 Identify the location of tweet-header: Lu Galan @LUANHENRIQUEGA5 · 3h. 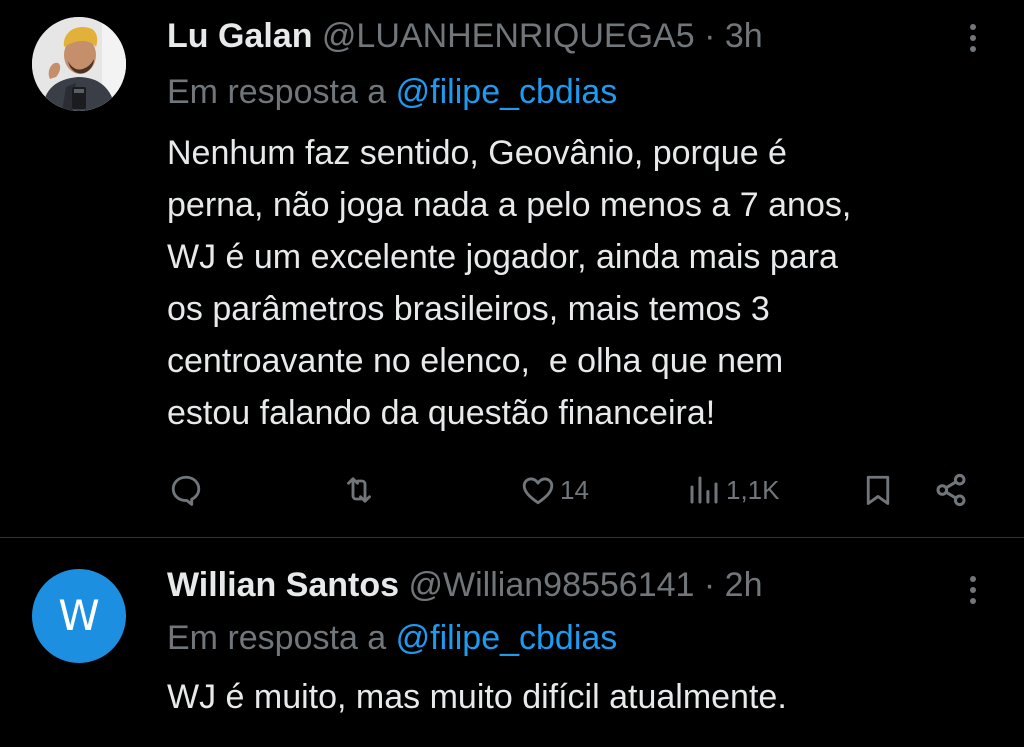
(465, 36).